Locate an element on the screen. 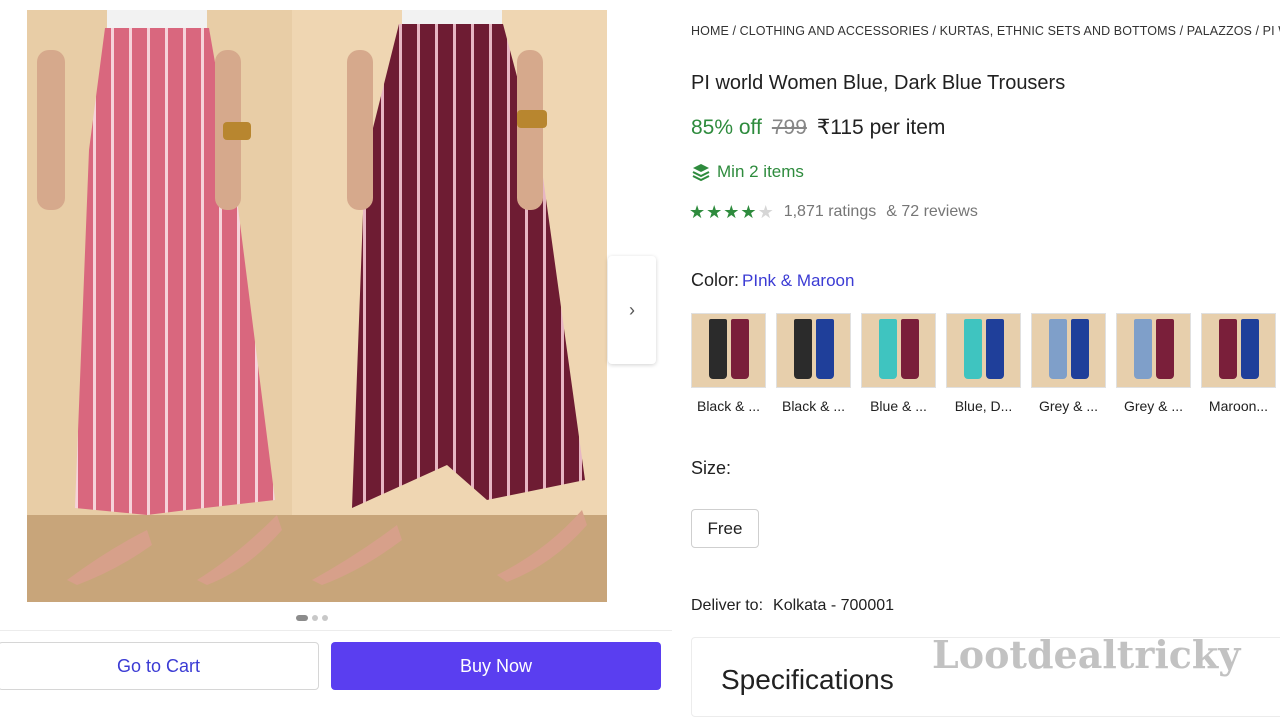 This screenshot has width=1280, height=717. ratings-count: 1,871 ratings is located at coordinates (830, 212).